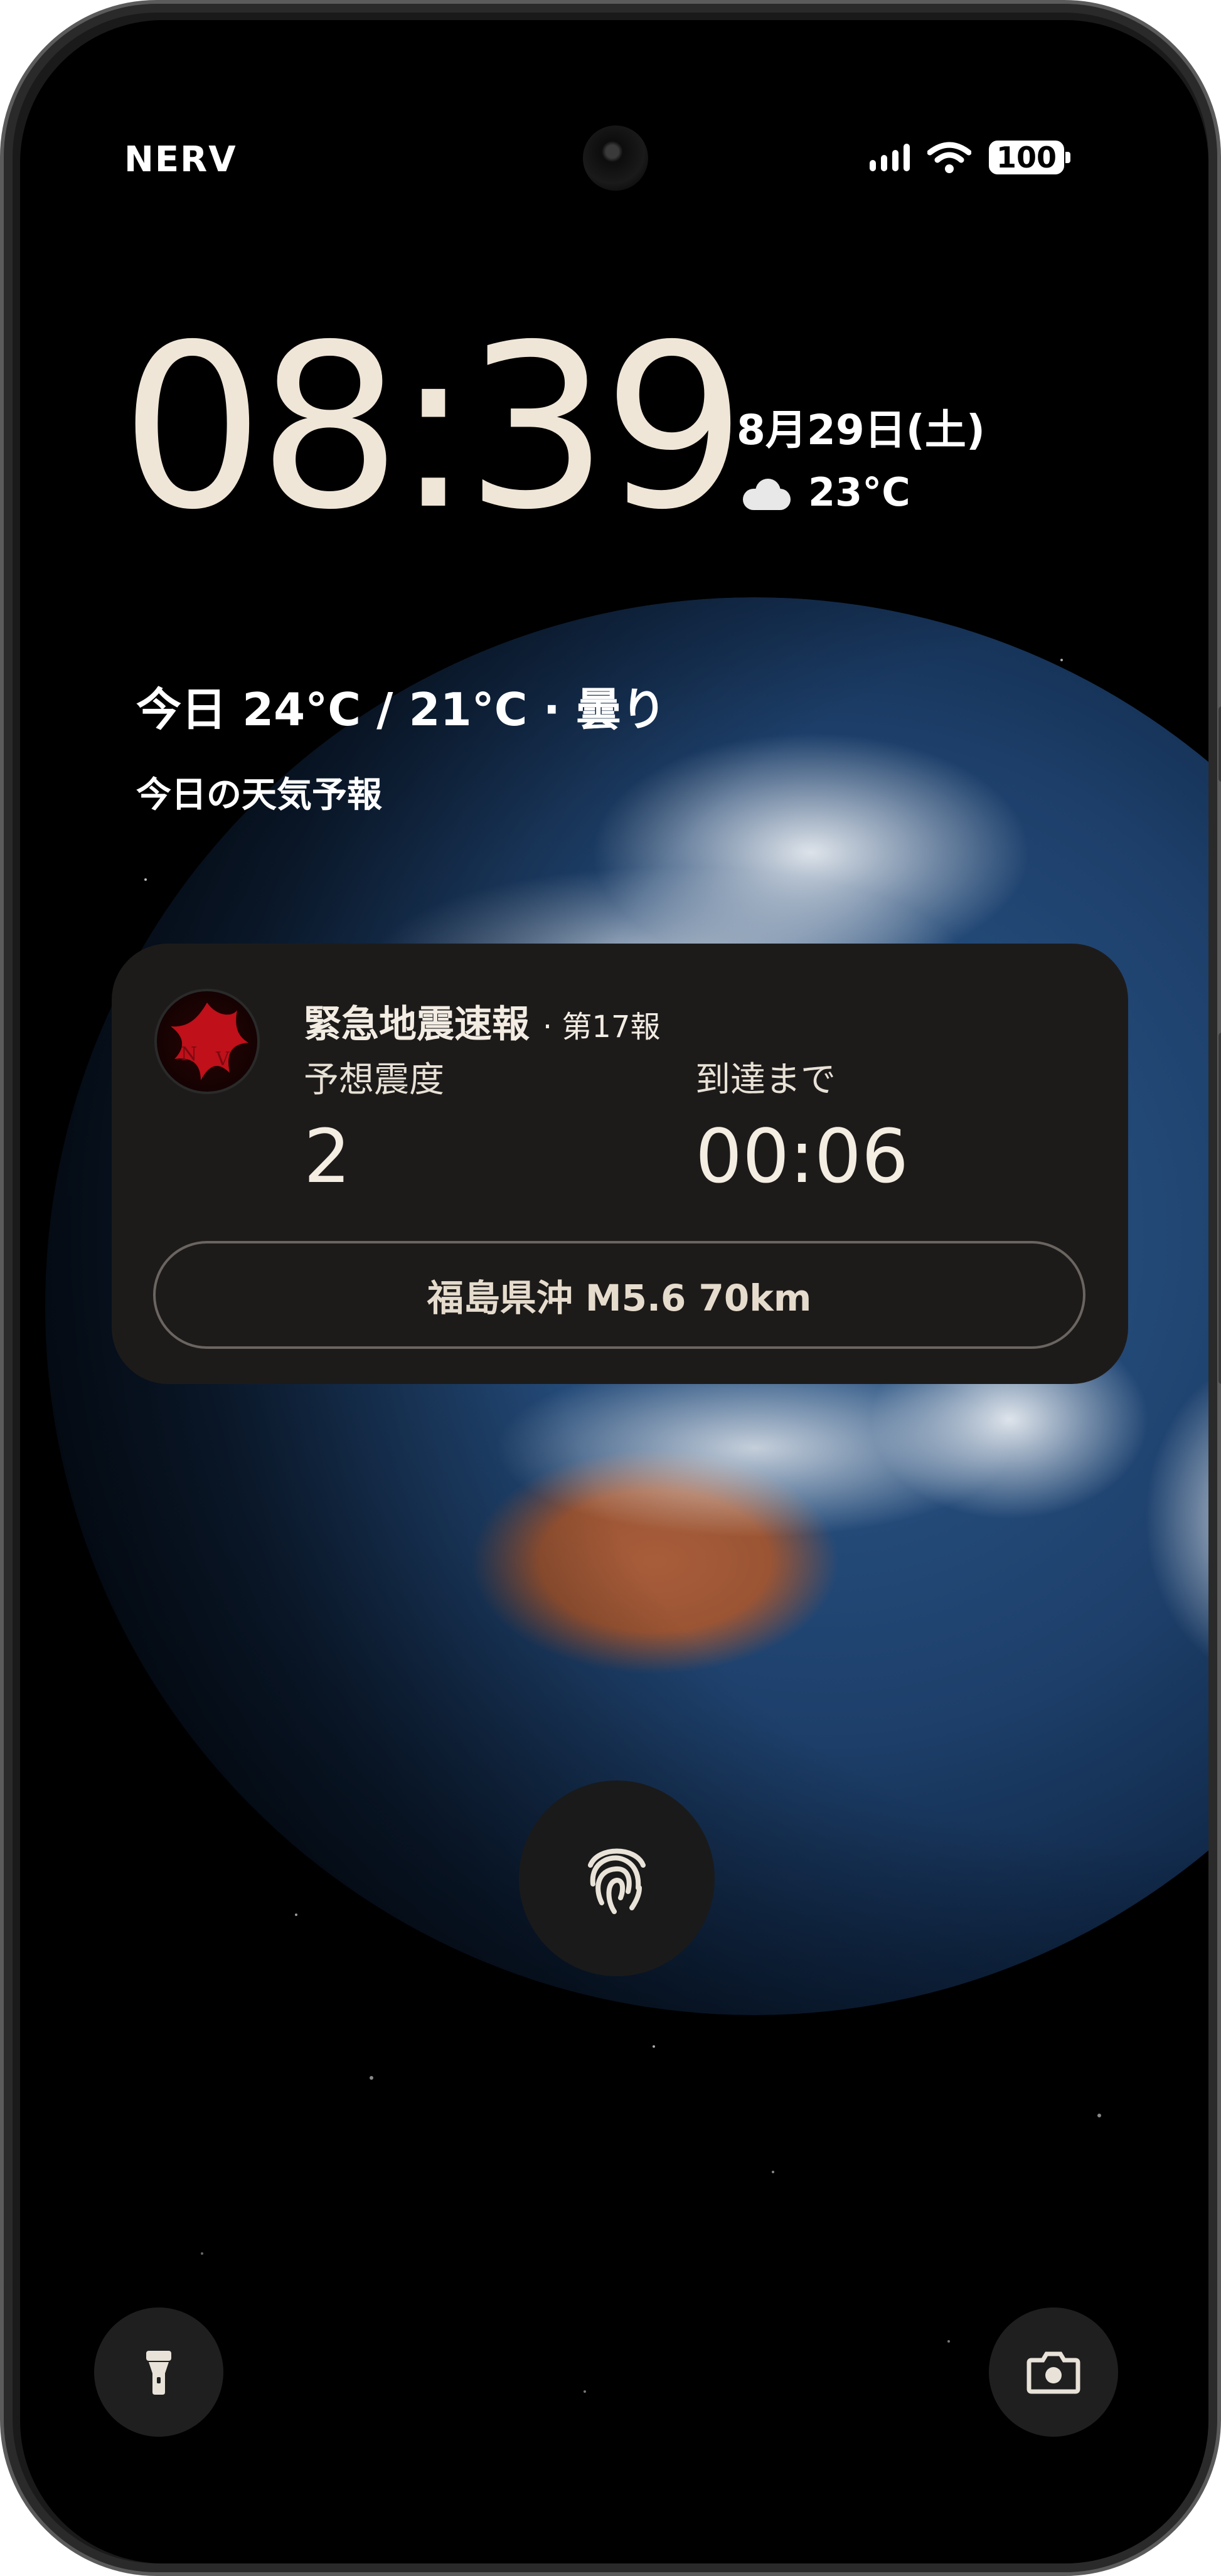 This screenshot has height=2576, width=1221. I want to click on arrival-countdown: 00:06, so click(802, 1156).